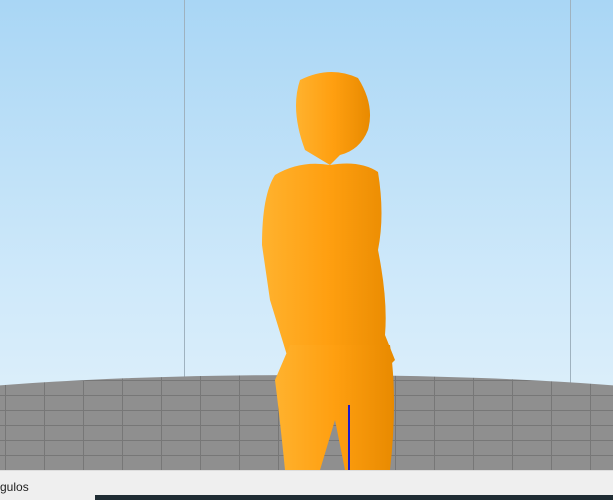 The height and width of the screenshot is (500, 613). I want to click on bottom-bar-label: gulos, so click(14, 487).